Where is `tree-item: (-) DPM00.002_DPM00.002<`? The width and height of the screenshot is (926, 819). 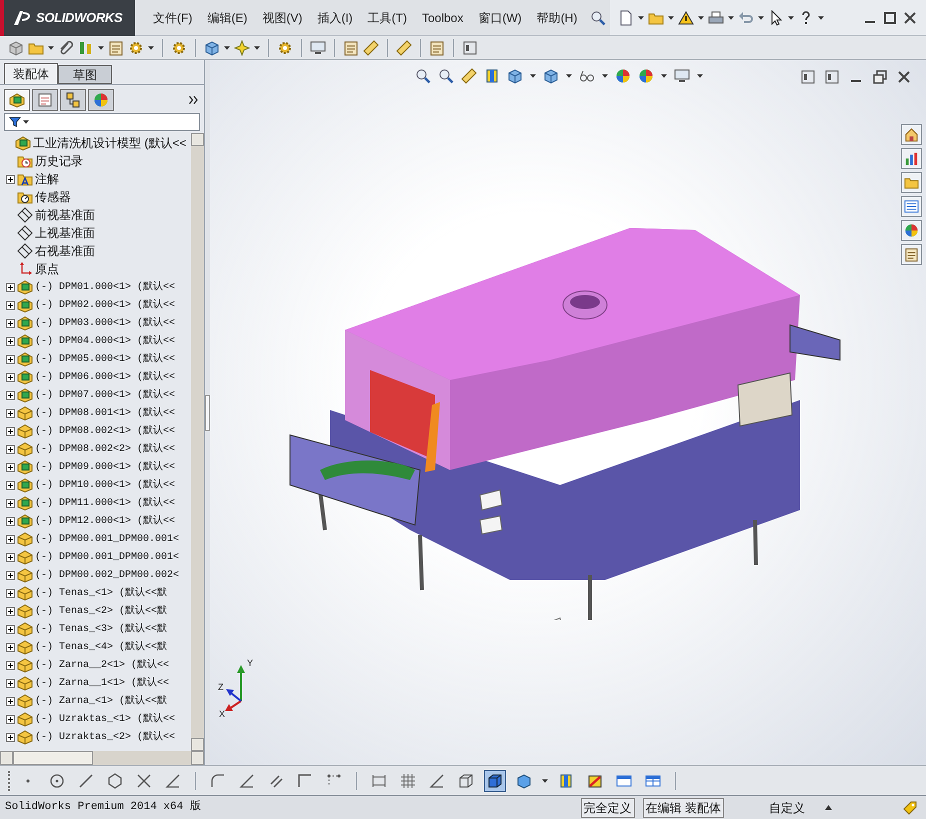 tree-item: (-) DPM00.002_DPM00.002< is located at coordinates (107, 575).